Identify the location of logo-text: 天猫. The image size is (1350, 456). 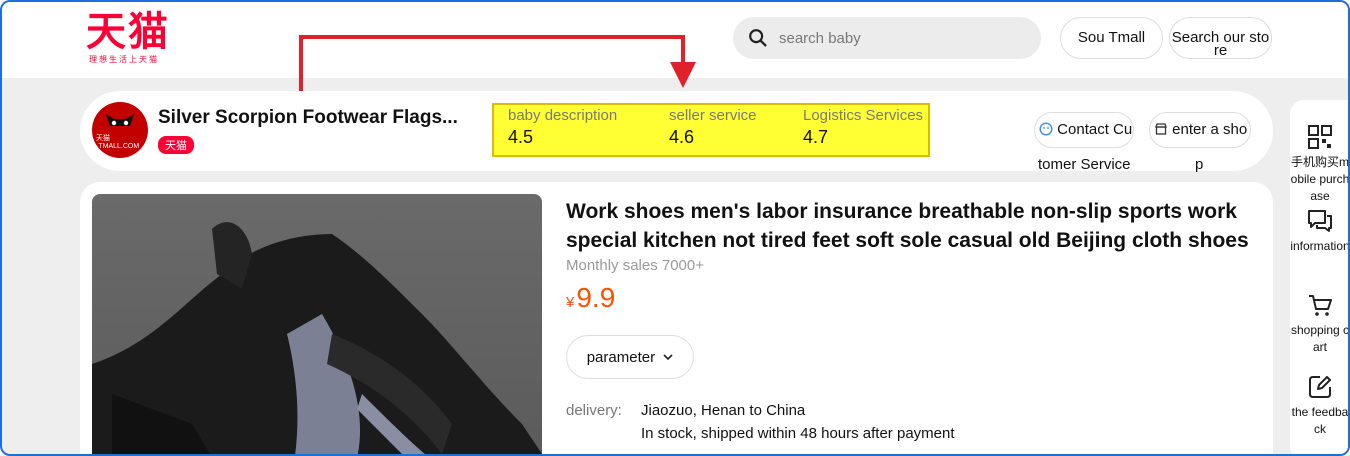
(128, 32).